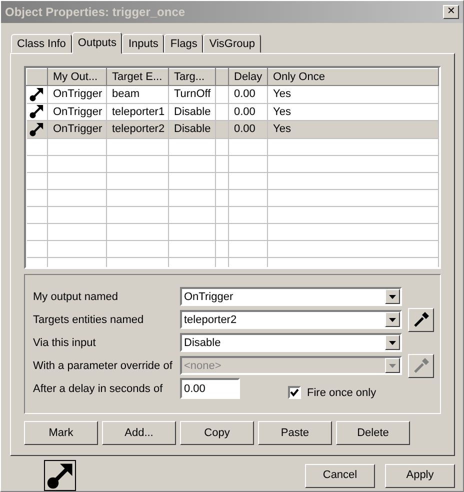 Image resolution: width=464 pixels, height=492 pixels. I want to click on tab: Outputs, so click(97, 43).